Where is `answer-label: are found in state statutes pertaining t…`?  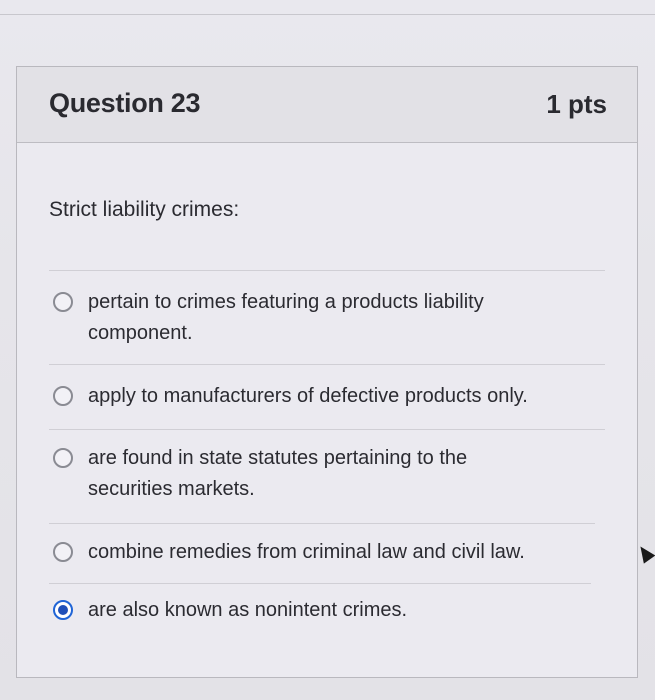 answer-label: are found in state statutes pertaining t… is located at coordinates (313, 474).